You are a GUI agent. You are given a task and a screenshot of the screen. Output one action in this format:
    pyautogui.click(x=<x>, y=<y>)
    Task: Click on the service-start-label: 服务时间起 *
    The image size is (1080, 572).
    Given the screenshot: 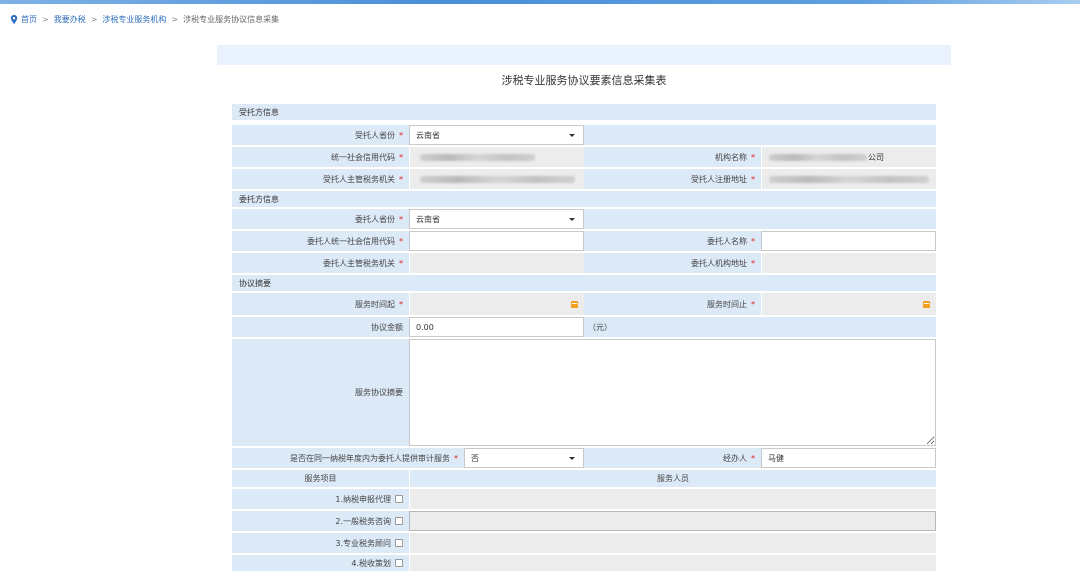 What is the action you would take?
    pyautogui.click(x=320, y=304)
    